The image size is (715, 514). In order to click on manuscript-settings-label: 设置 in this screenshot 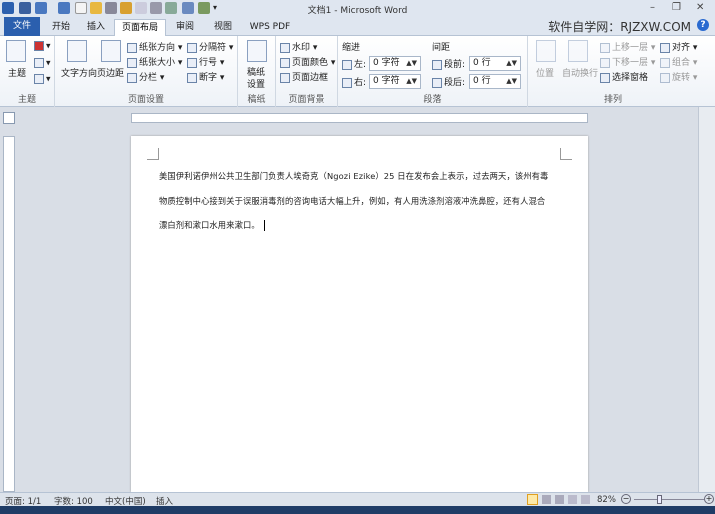, I will do `click(256, 83)`.